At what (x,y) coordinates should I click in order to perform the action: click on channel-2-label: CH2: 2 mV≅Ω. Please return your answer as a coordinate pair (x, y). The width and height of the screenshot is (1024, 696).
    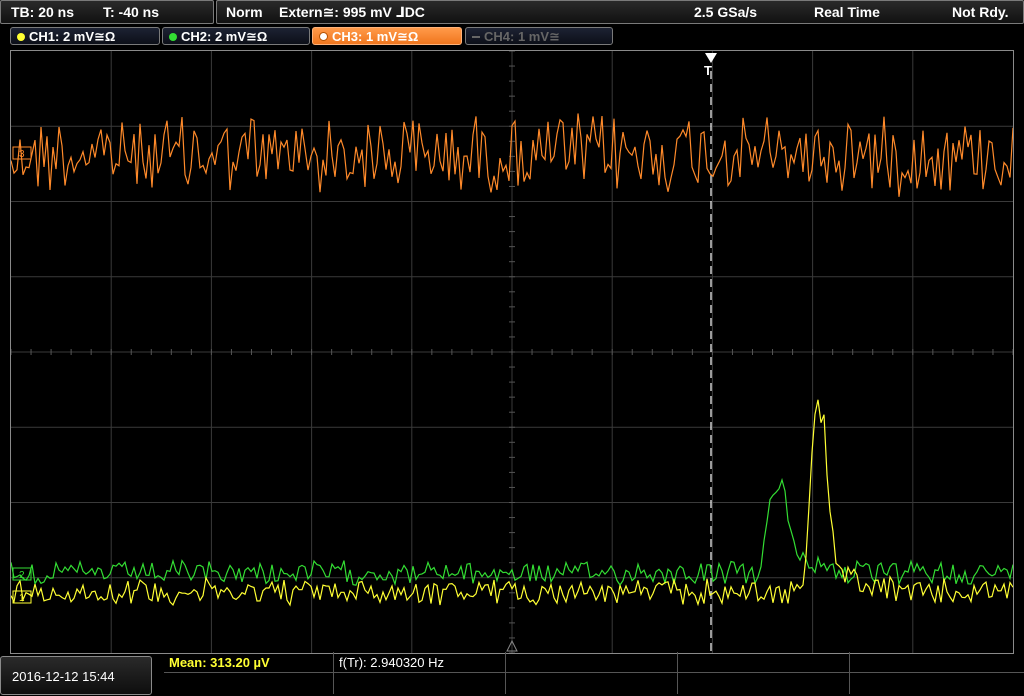
    Looking at the image, I should click on (224, 36).